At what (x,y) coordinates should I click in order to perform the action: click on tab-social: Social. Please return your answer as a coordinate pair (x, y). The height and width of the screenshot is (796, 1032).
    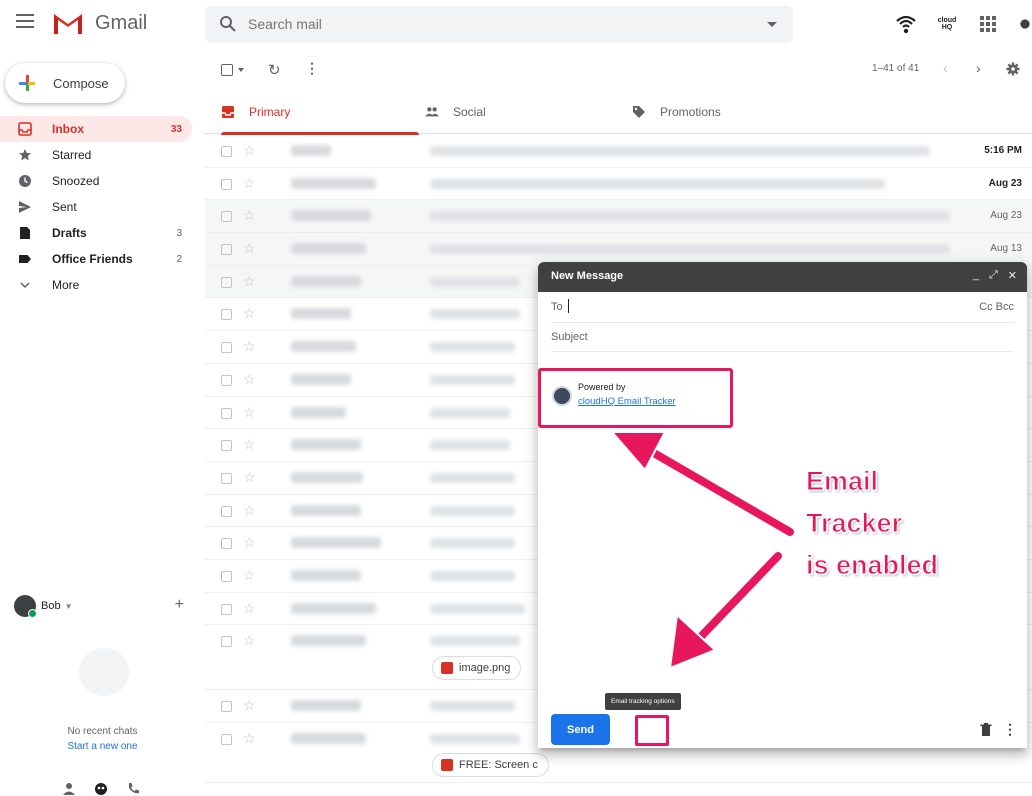
    Looking at the image, I should click on (455, 112).